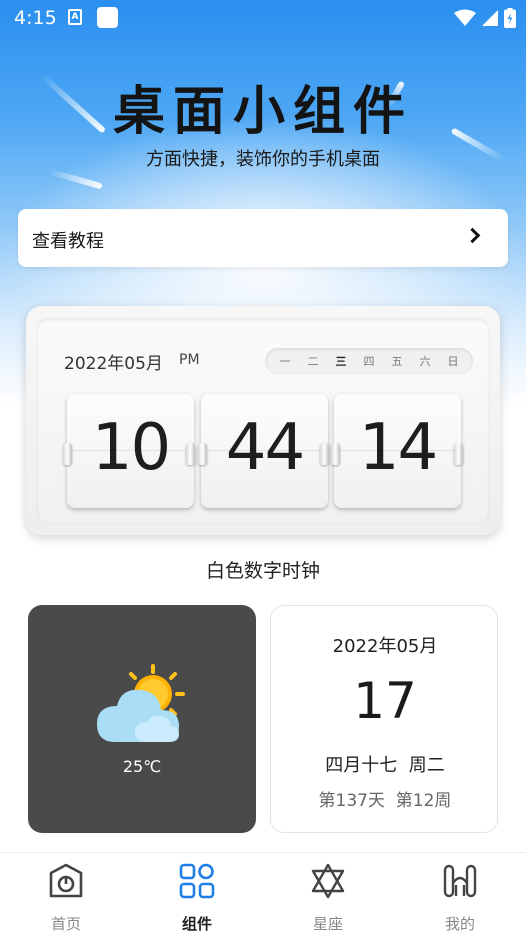  I want to click on bottom-nav: 首页 组件 星座 我的, so click(263, 894).